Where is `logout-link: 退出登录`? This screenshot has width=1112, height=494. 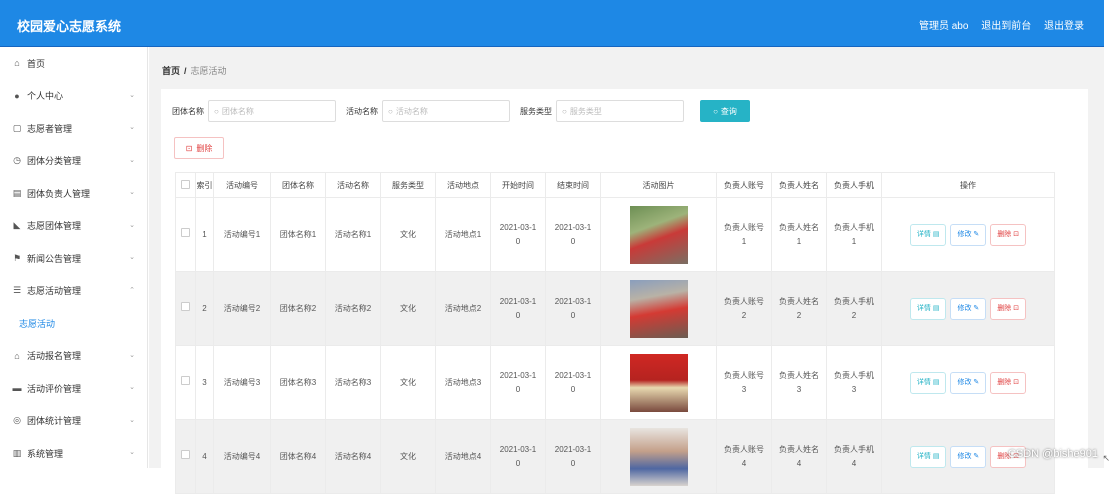
logout-link: 退出登录 is located at coordinates (1064, 26).